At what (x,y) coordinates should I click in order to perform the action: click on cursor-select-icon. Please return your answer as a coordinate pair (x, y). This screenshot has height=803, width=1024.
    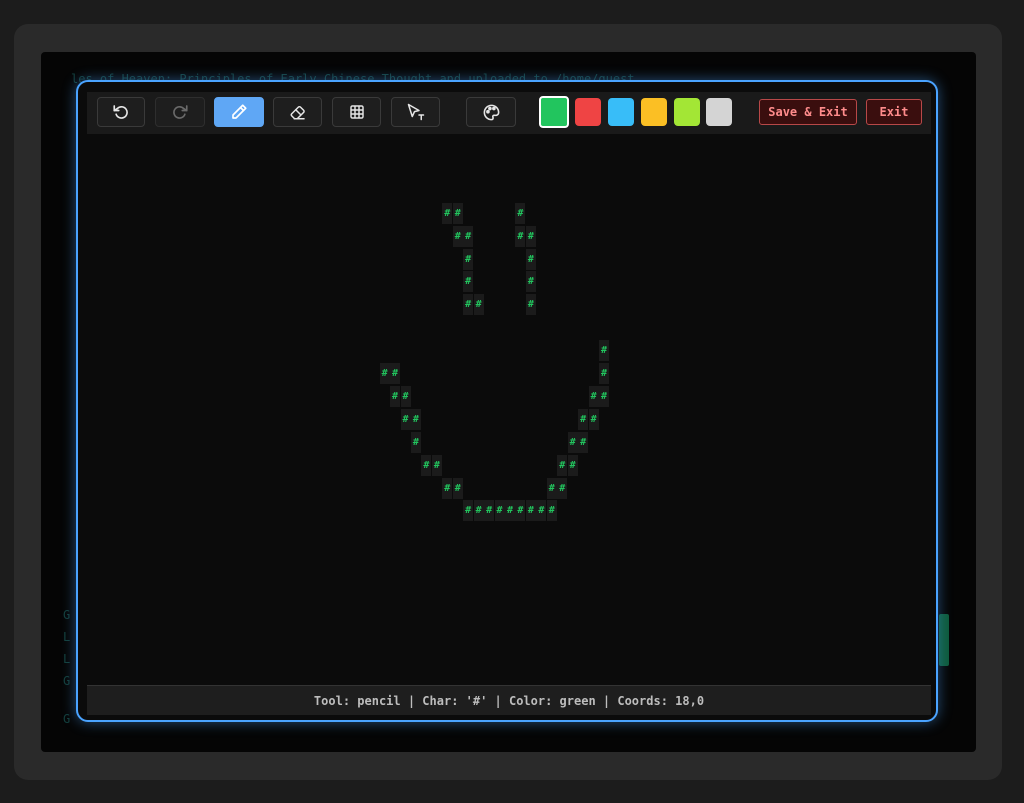
    Looking at the image, I should click on (416, 112).